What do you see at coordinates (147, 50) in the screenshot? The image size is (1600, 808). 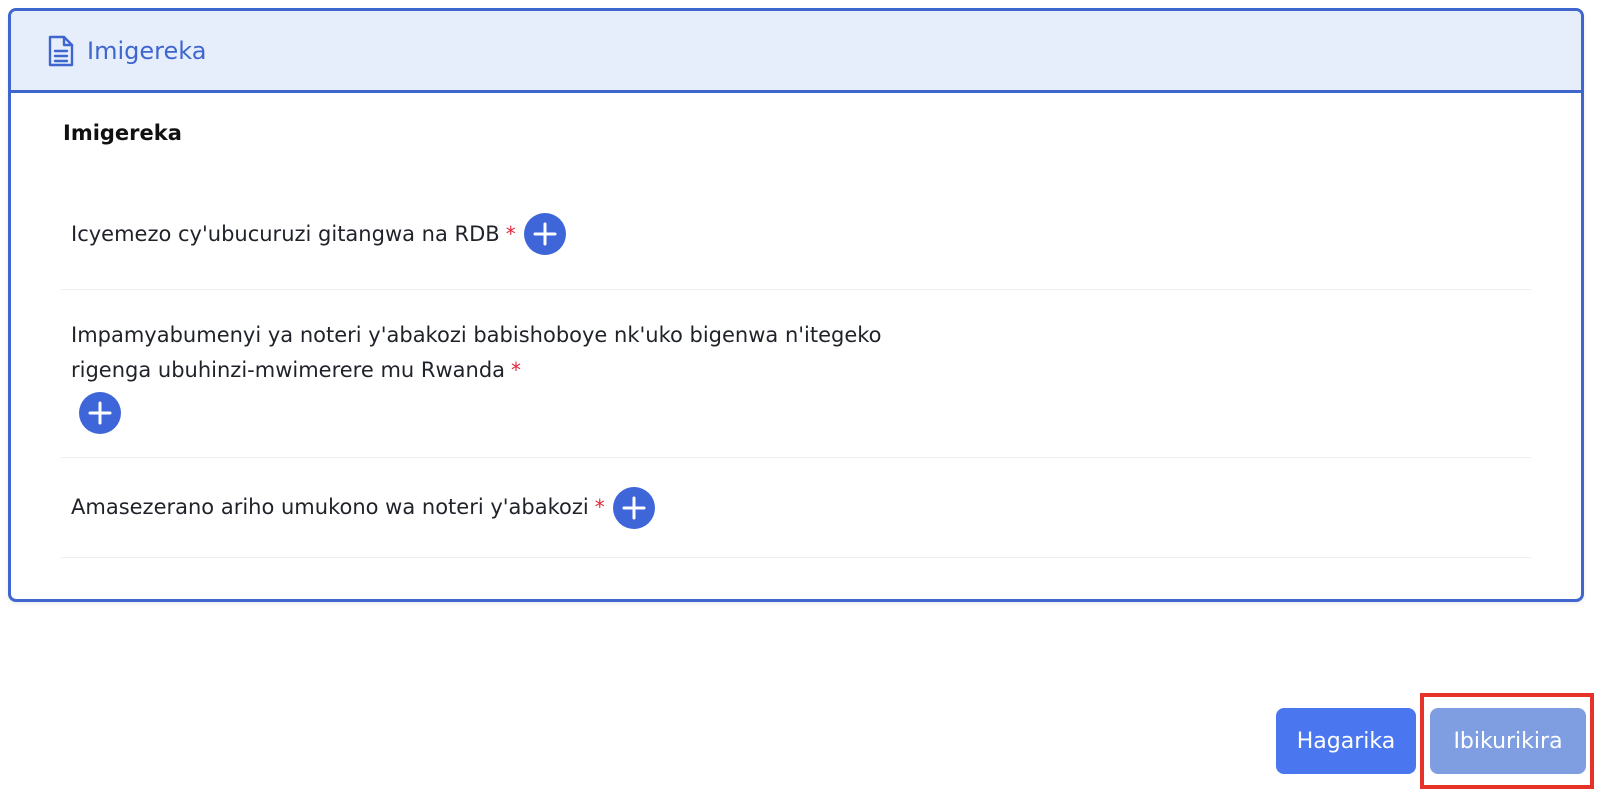 I see `card-header-title: Imigereka` at bounding box center [147, 50].